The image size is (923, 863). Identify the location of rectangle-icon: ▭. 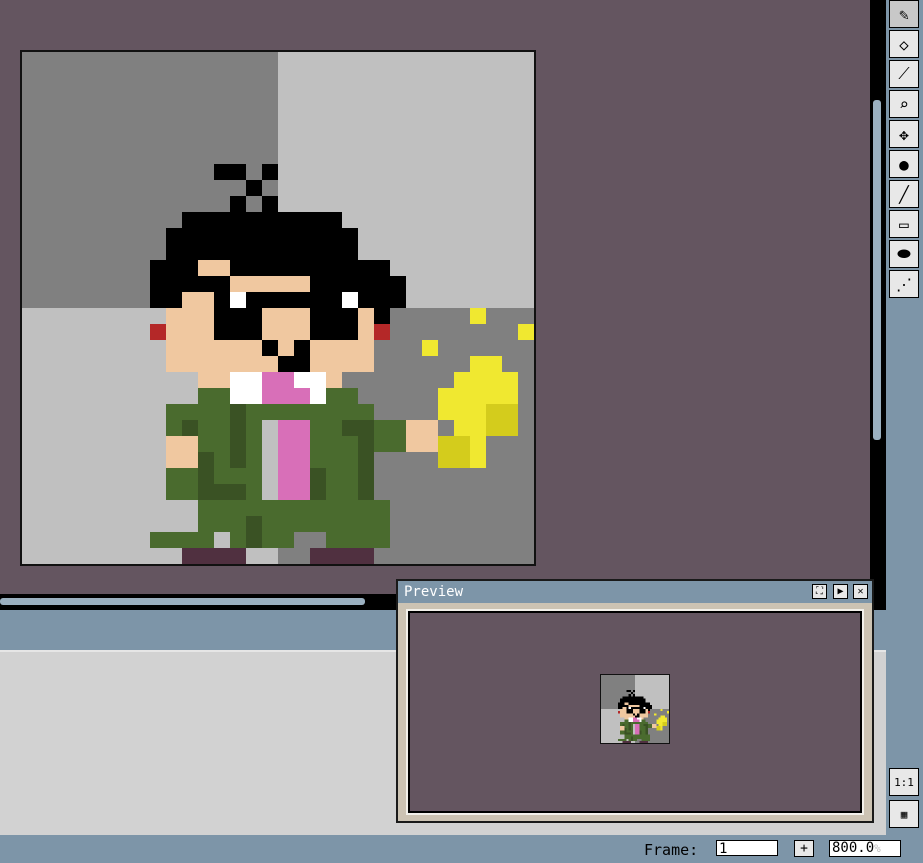
(904, 224).